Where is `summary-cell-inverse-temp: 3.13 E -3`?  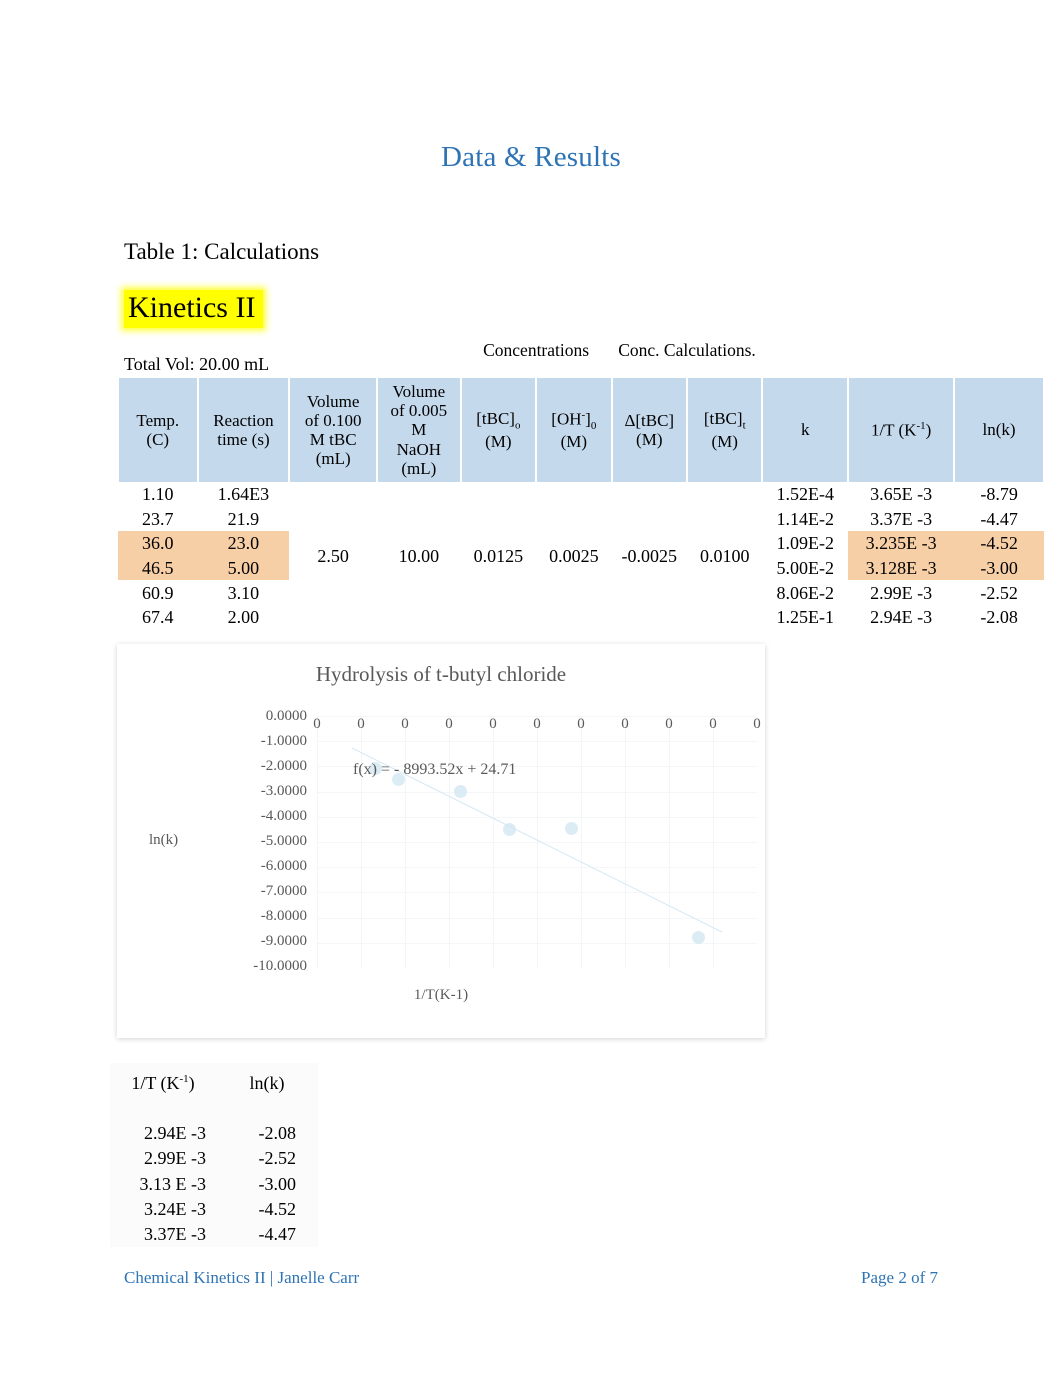 summary-cell-inverse-temp: 3.13 E -3 is located at coordinates (163, 1184).